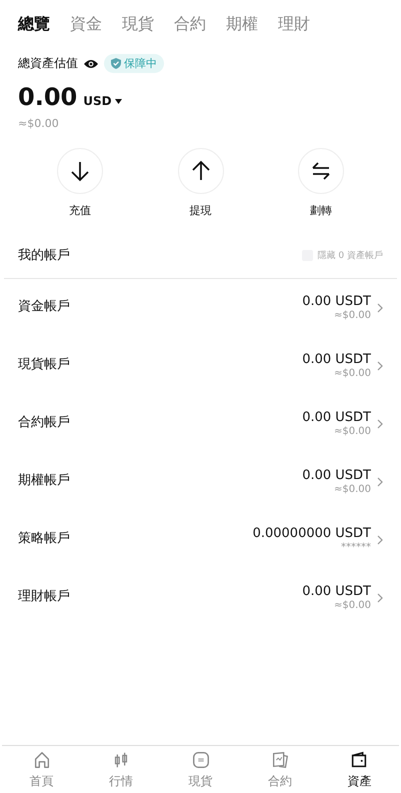 This screenshot has width=401, height=793. I want to click on nav-tab: 行情, so click(121, 769).